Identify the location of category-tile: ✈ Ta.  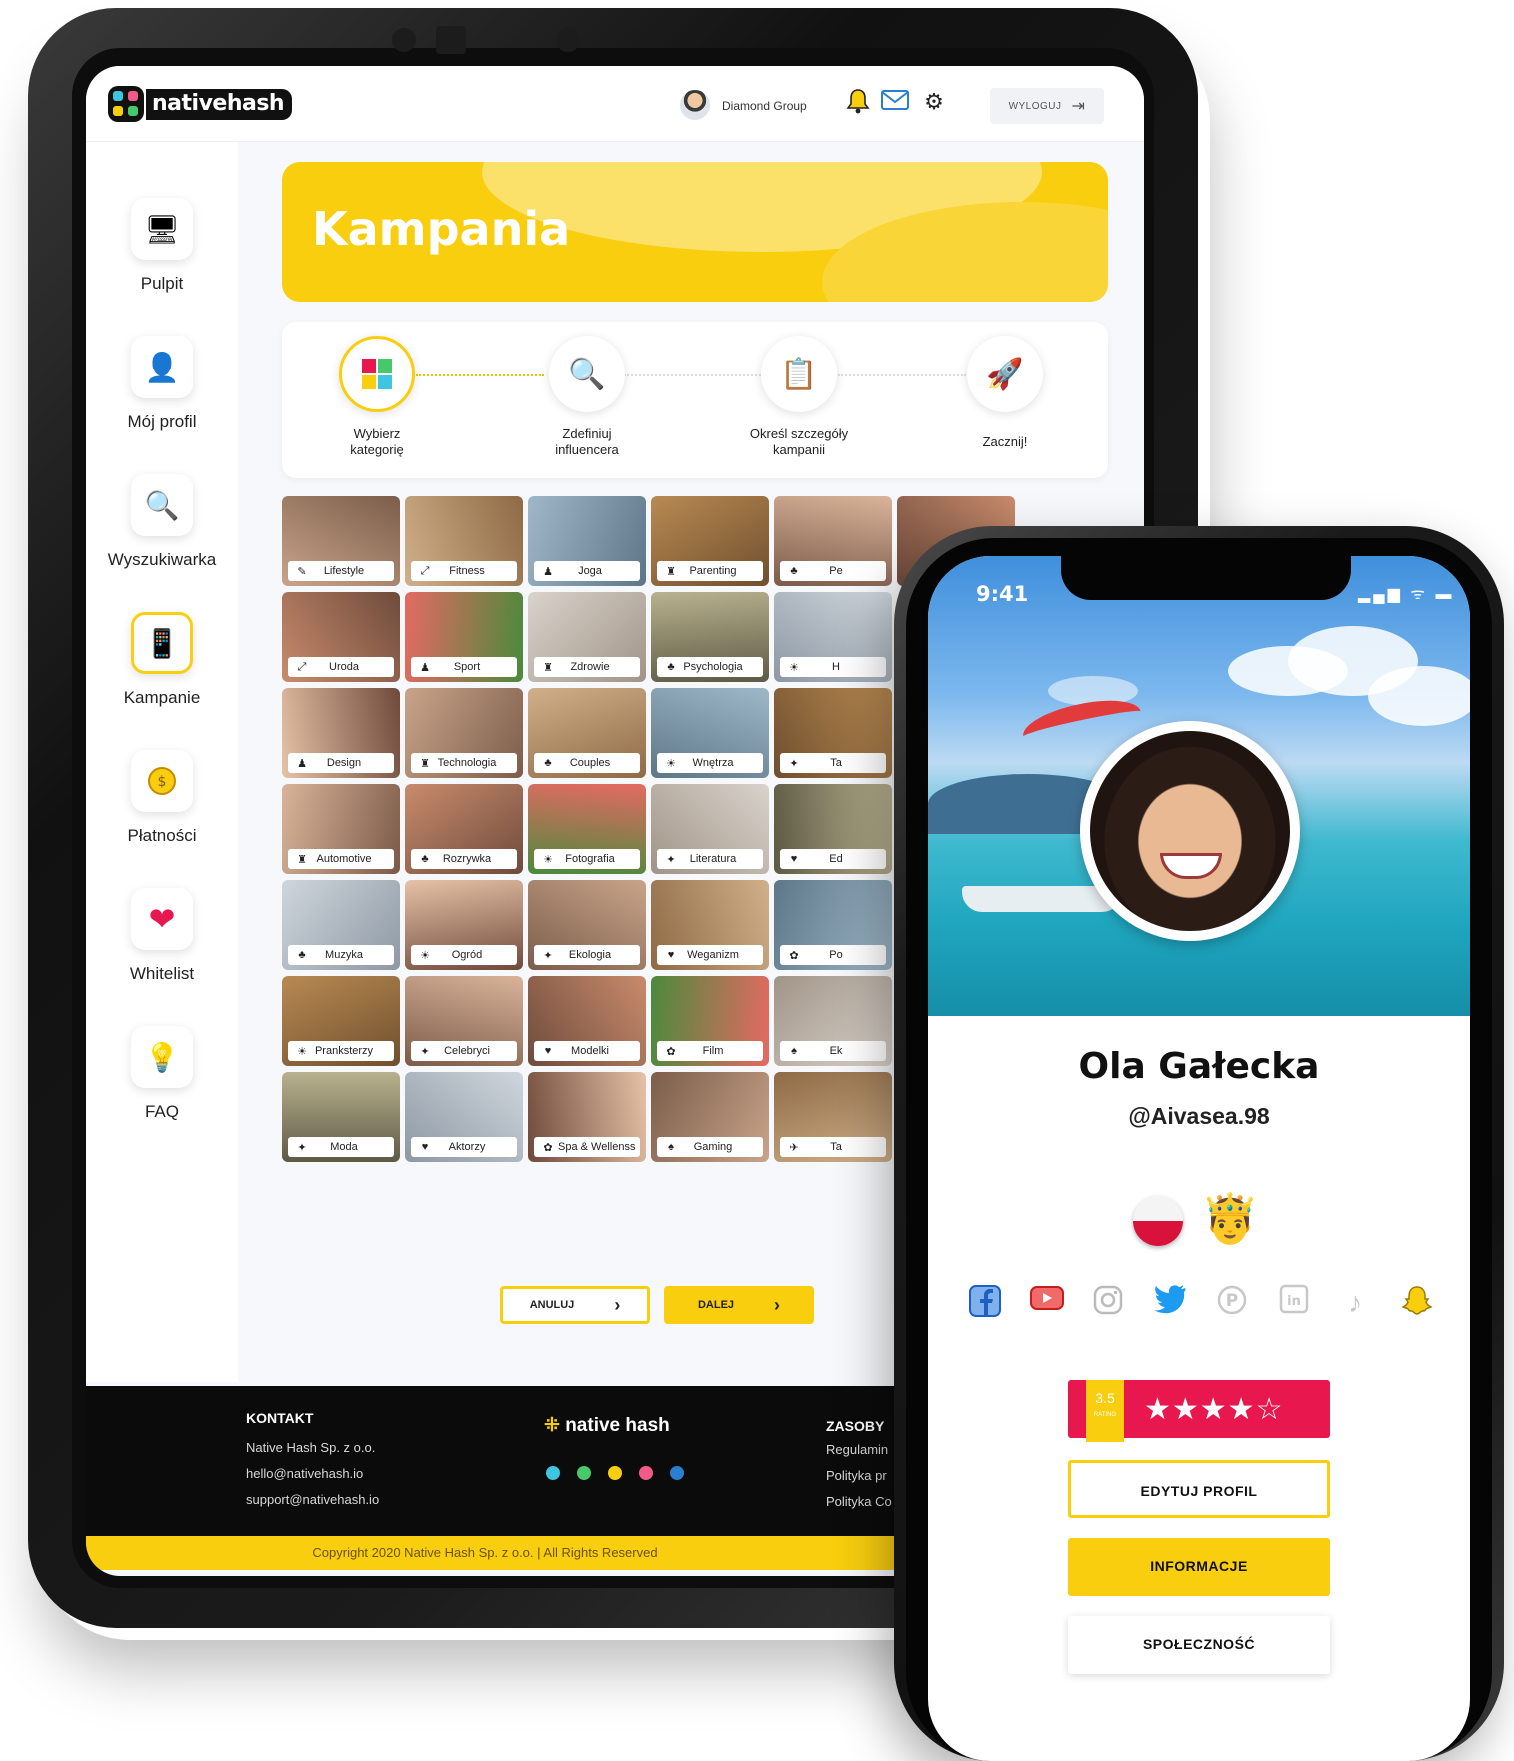
(833, 1117).